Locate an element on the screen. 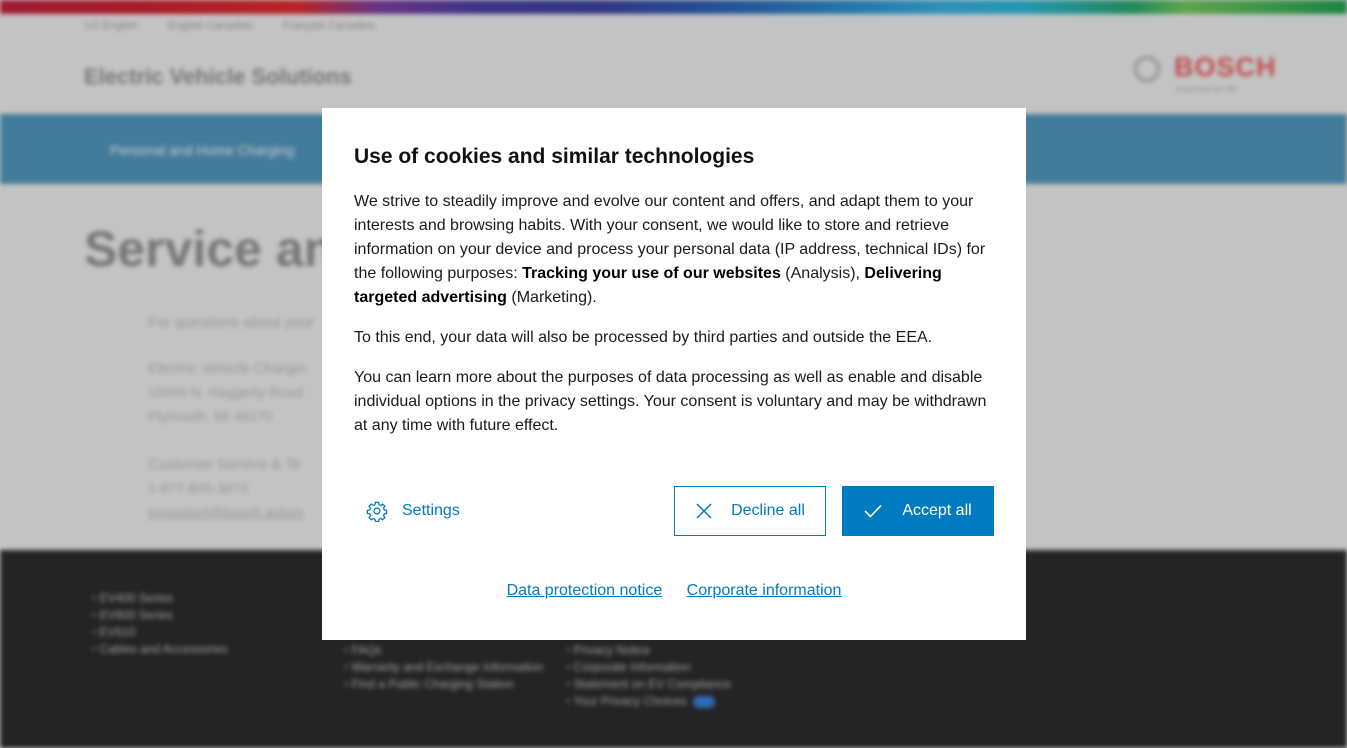 The height and width of the screenshot is (748, 1347). checkmark-icon is located at coordinates (873, 511).